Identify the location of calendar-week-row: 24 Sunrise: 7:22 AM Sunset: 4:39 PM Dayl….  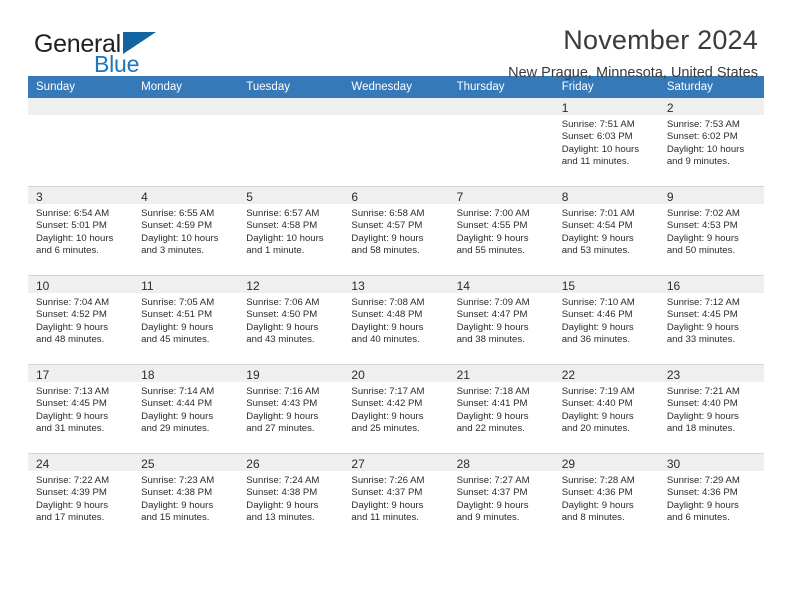
(396, 497).